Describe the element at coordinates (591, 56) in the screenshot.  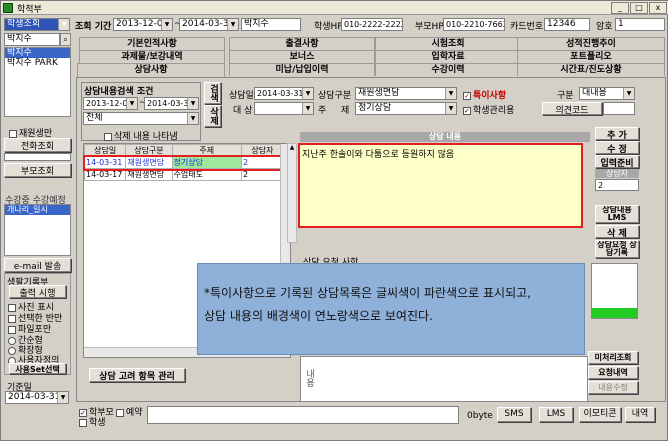
I see `tab-portfolio: 포트폴리오` at that location.